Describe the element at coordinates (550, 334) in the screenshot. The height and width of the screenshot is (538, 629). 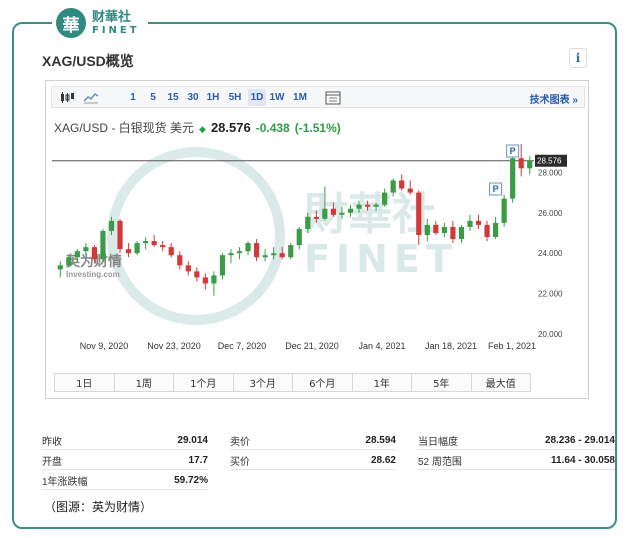
I see `y-tick-label: 20.000` at that location.